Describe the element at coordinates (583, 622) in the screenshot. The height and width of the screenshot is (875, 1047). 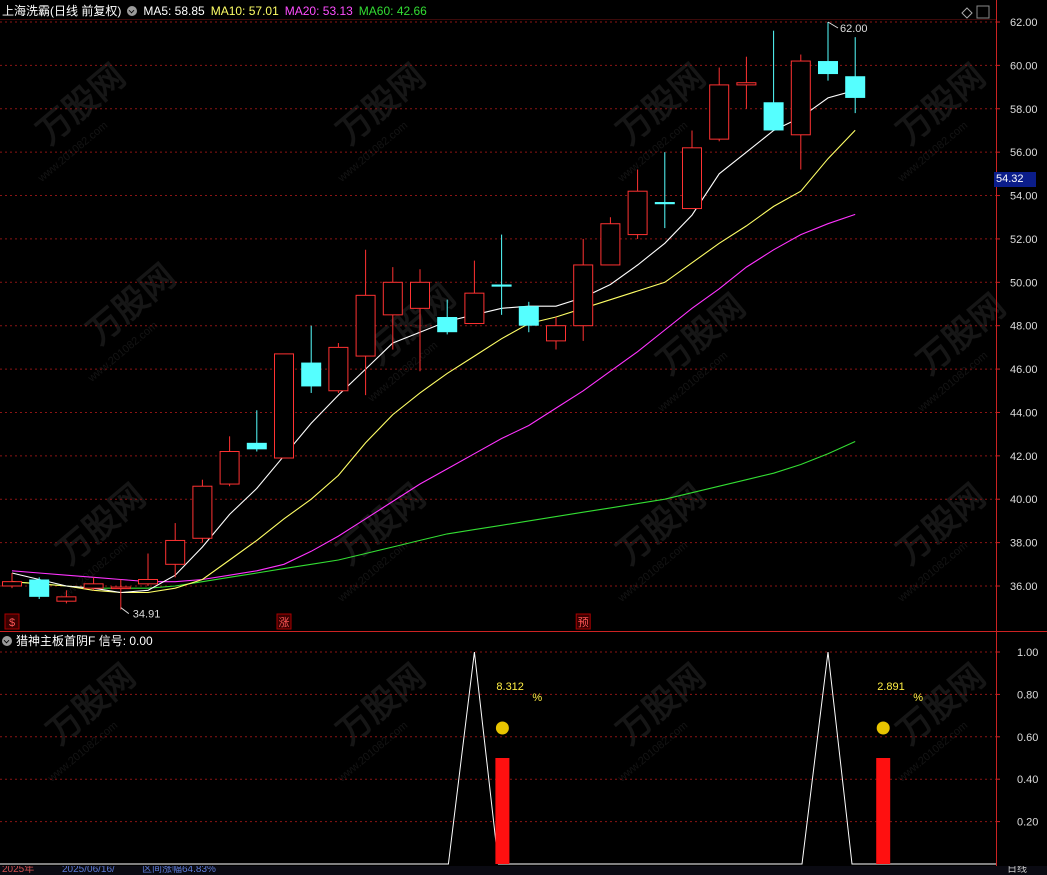
I see `marker-label: 预` at that location.